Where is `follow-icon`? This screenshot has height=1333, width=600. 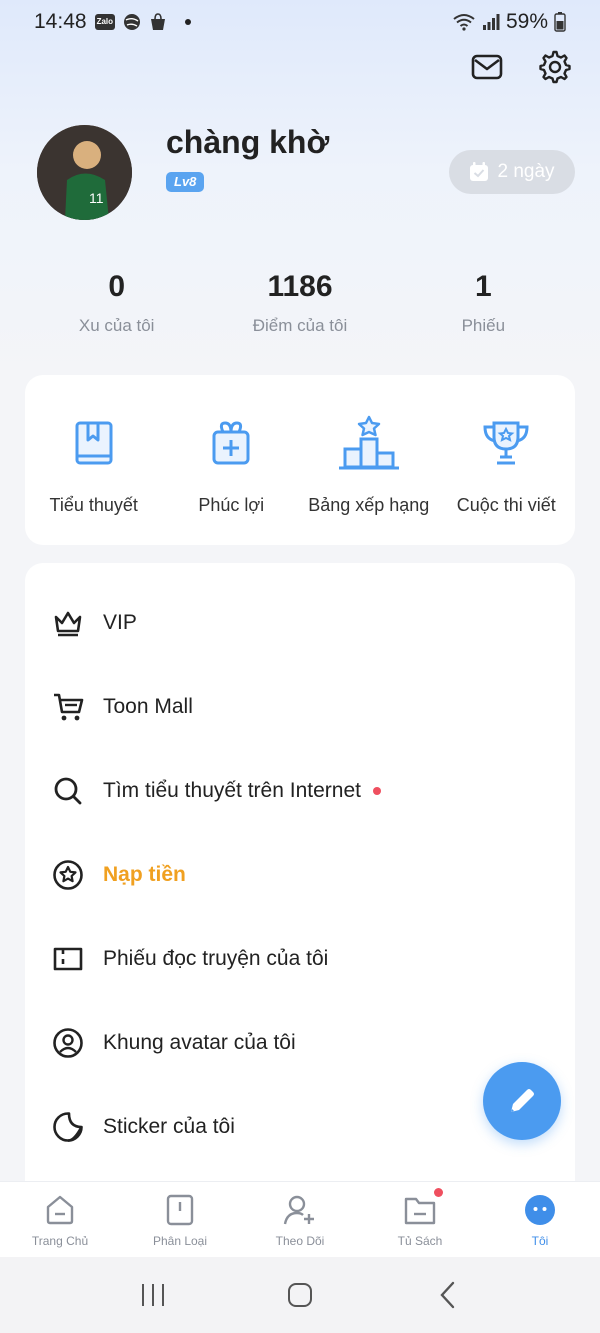 follow-icon is located at coordinates (300, 1210).